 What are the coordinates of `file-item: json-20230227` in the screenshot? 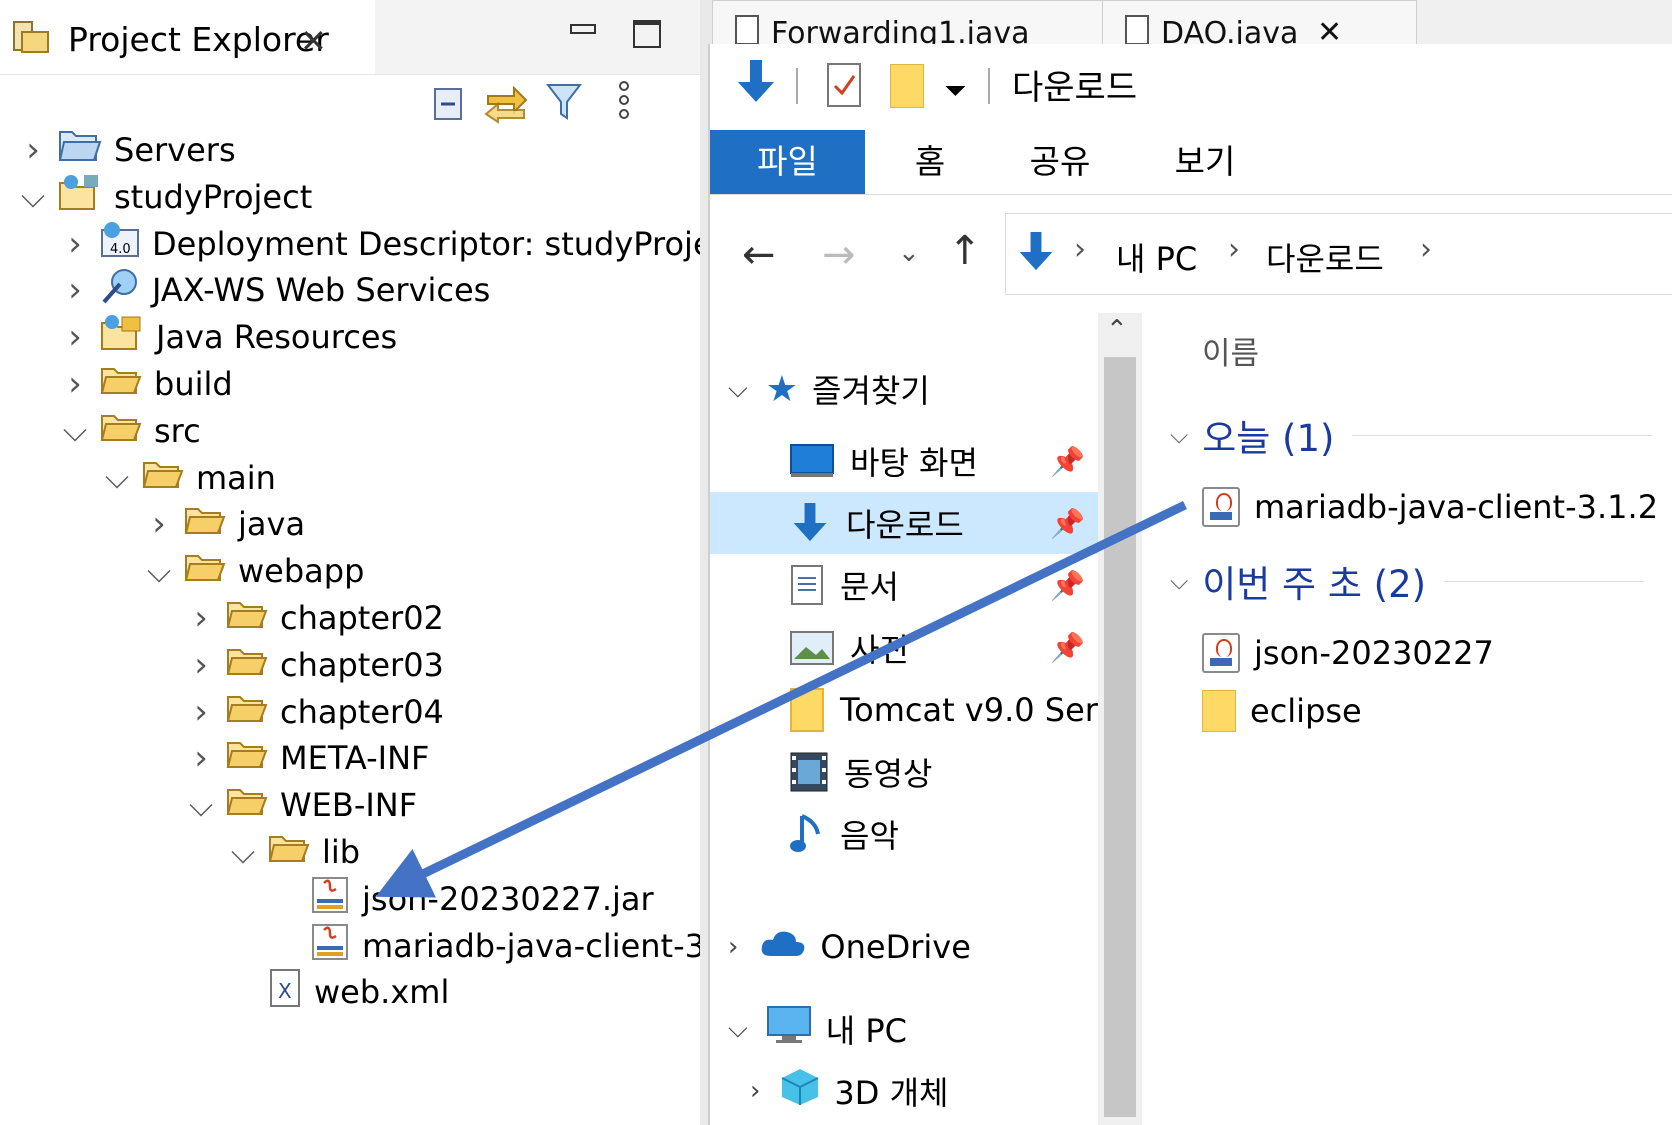 It's located at (1348, 653).